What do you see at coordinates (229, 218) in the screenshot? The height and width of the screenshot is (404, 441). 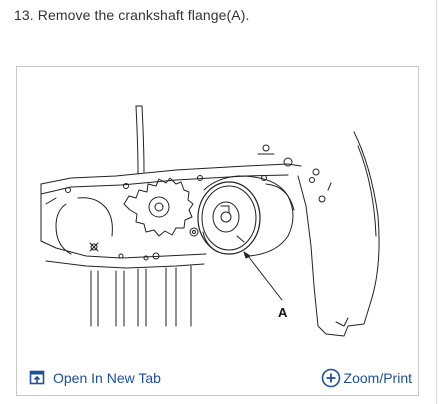 I see `crankshaft-flange` at bounding box center [229, 218].